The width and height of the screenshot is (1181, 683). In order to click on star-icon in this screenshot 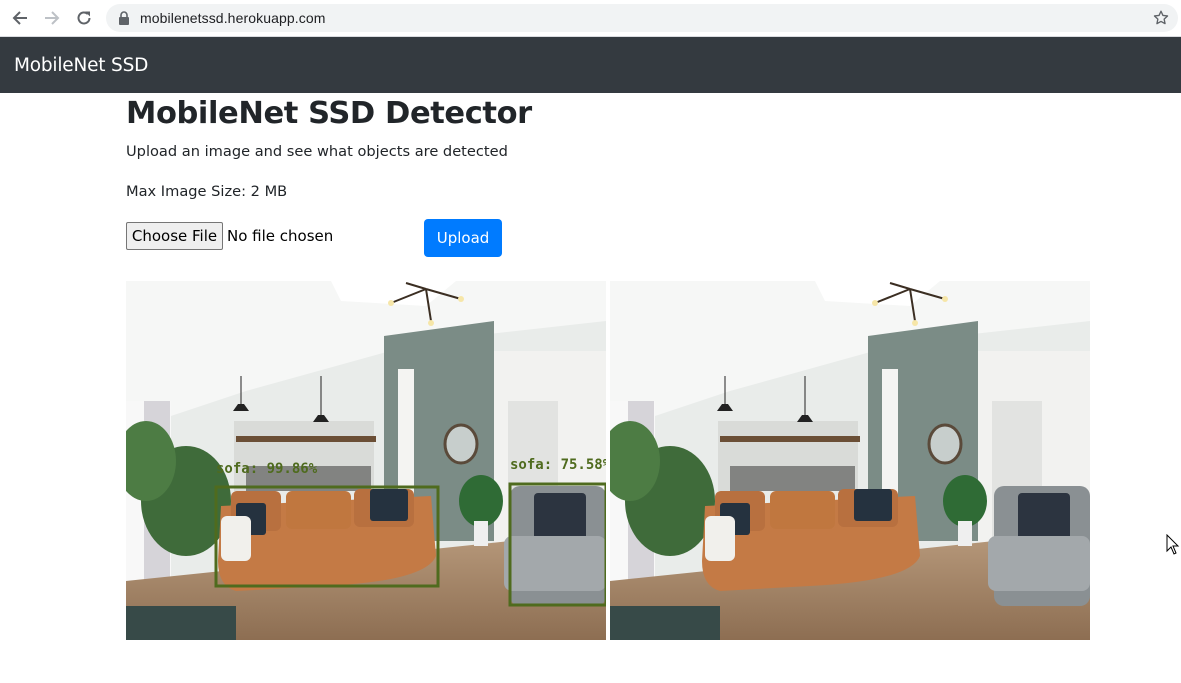, I will do `click(1161, 18)`.